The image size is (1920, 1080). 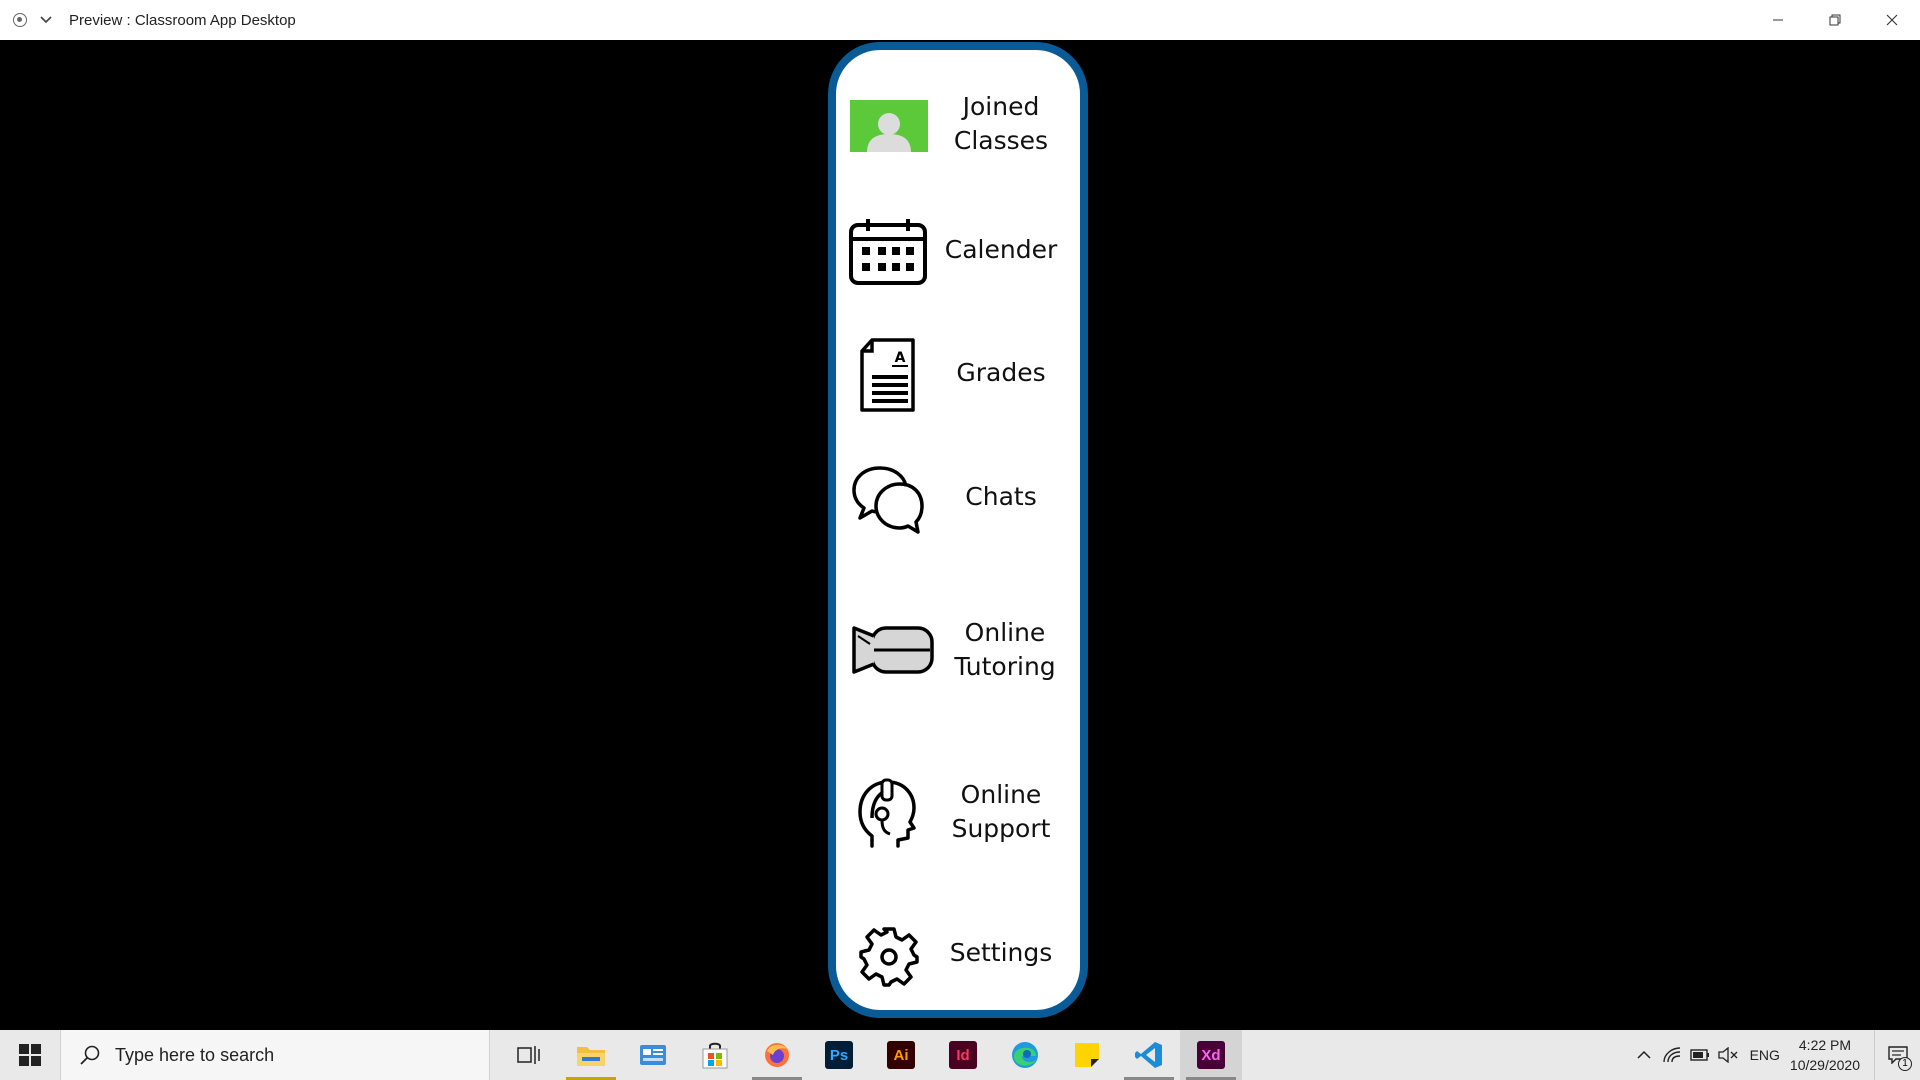 I want to click on nav-label-joined-classes: Joined Classes, so click(x=1001, y=123).